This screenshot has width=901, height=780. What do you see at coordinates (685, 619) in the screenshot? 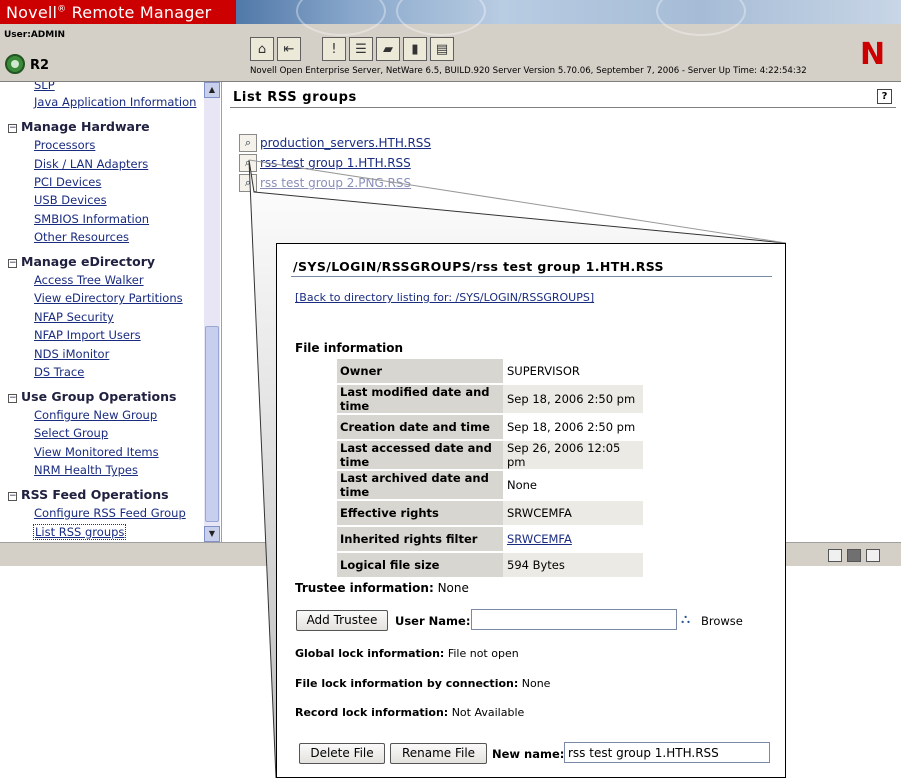
I see `tree-browse-icon: ⛬` at bounding box center [685, 619].